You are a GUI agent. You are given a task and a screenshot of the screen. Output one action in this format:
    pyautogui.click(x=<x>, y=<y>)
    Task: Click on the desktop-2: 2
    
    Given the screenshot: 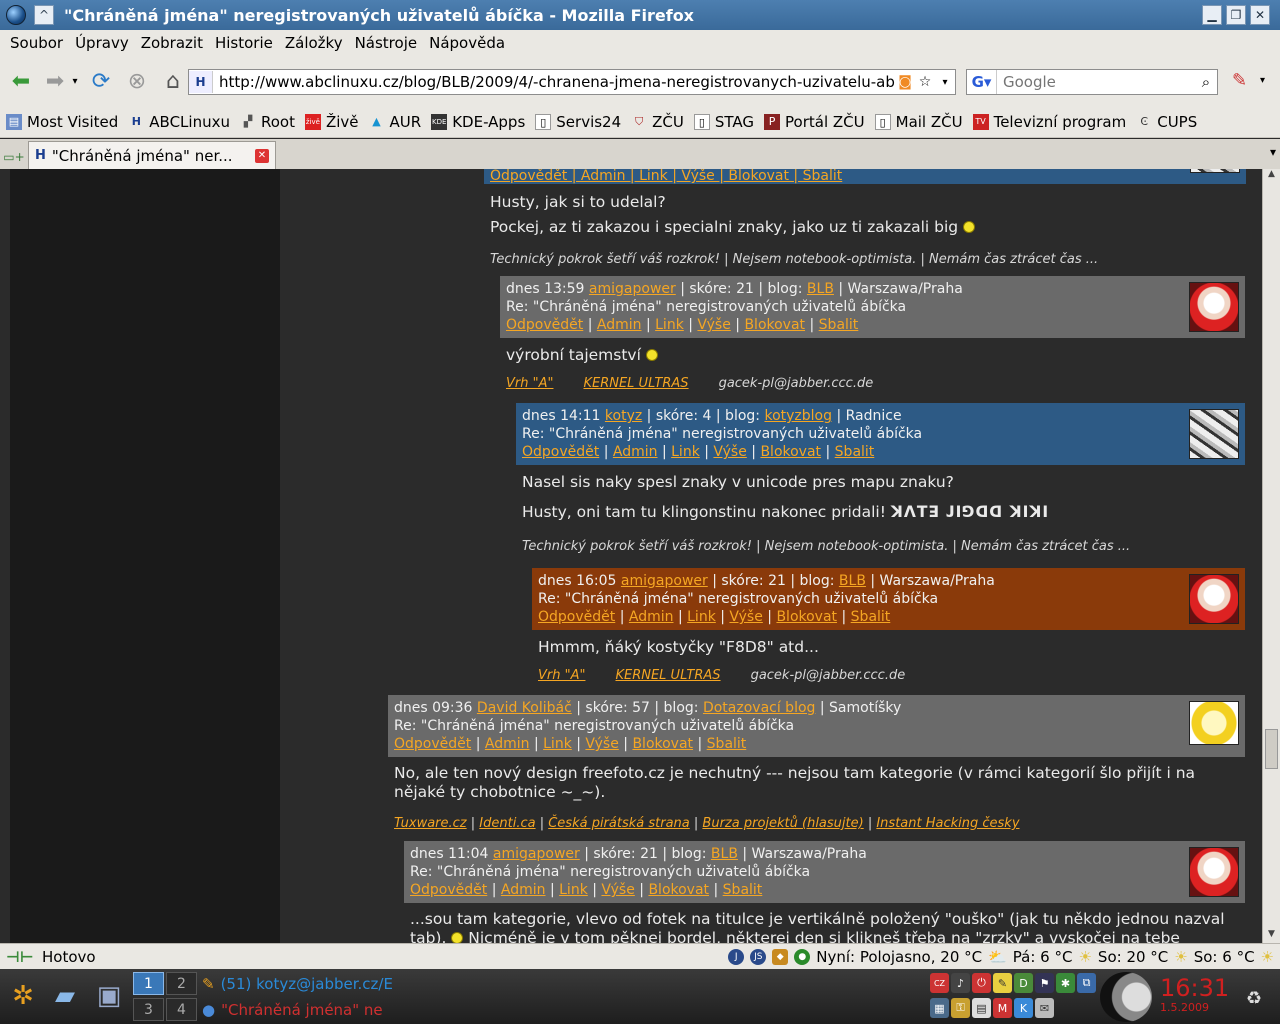 What is the action you would take?
    pyautogui.click(x=181, y=983)
    